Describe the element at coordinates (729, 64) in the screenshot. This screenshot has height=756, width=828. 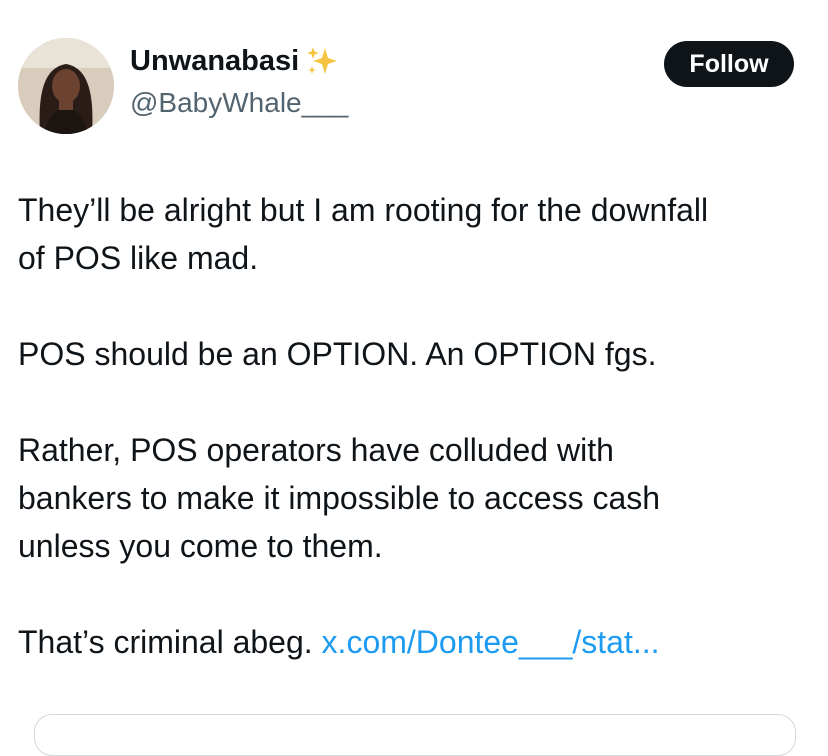
I see `follow-button: Follow` at that location.